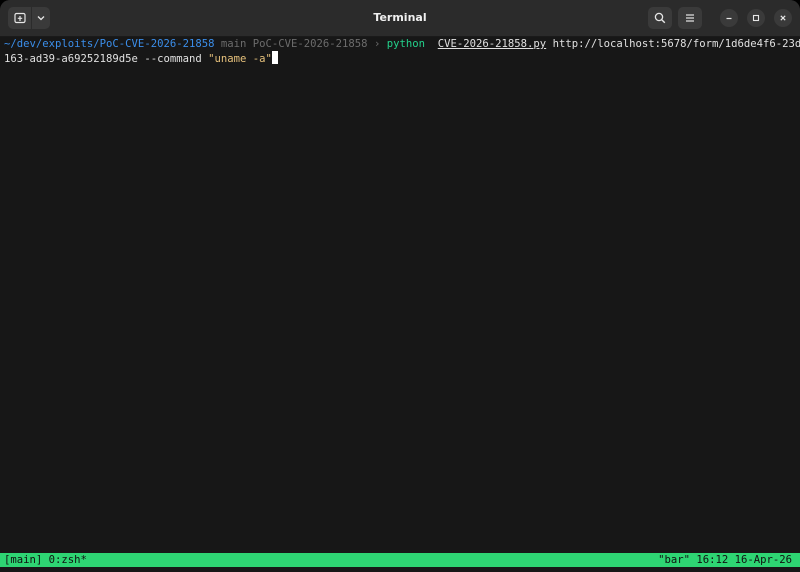  I want to click on prompt-path: ~/dev/exploits/PoC-CVE-2026-21858, so click(109, 44).